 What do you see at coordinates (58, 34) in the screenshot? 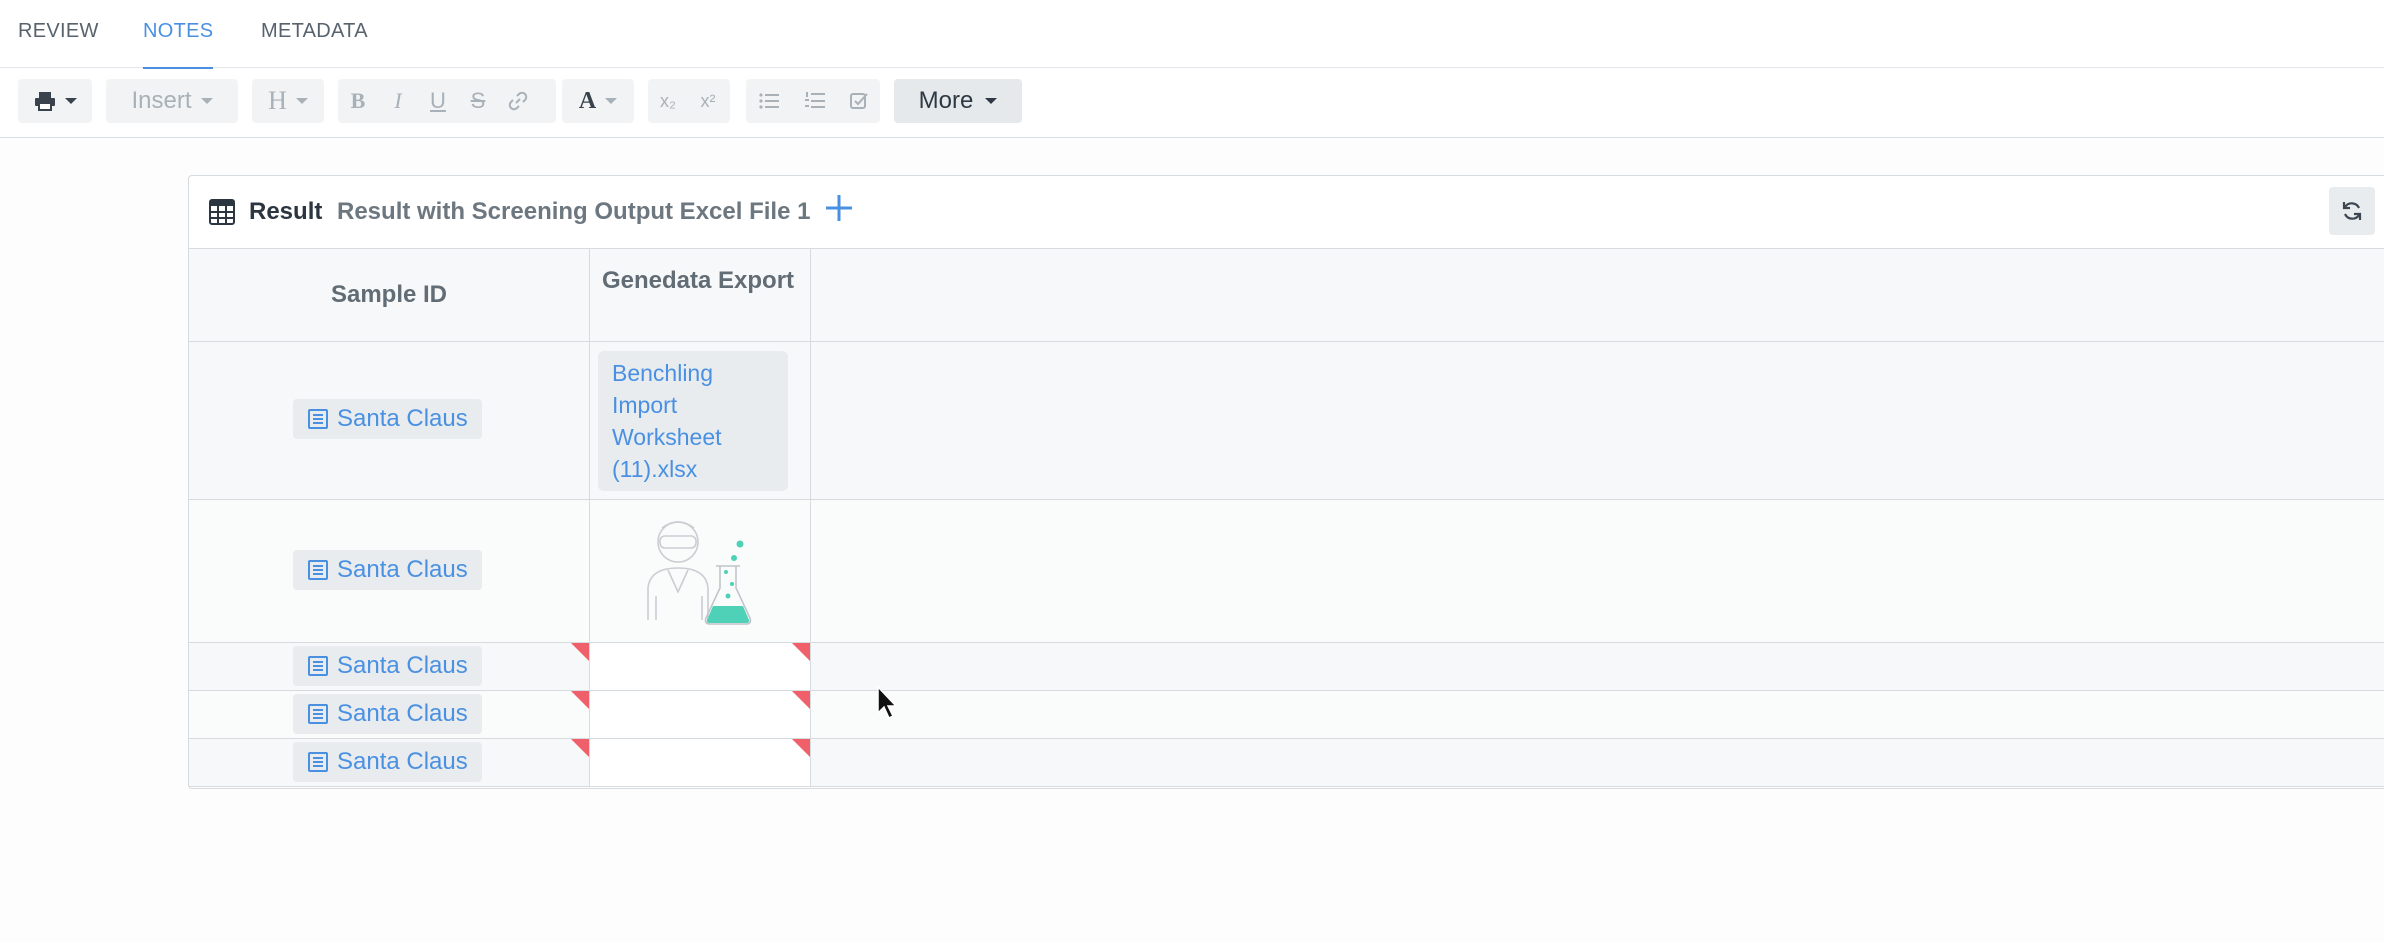
I see `tab-review: REVIEW` at bounding box center [58, 34].